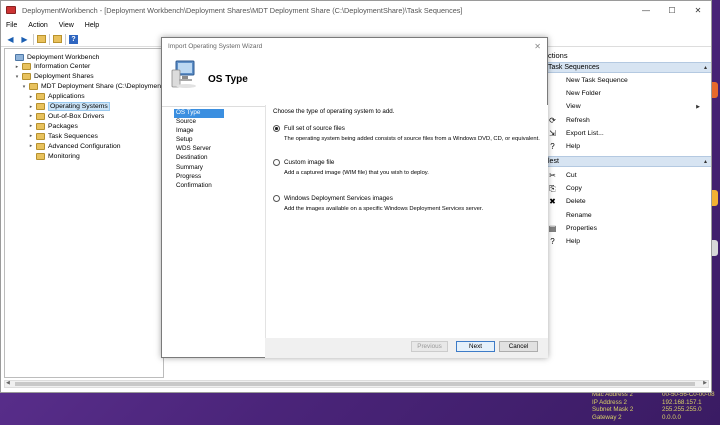 This screenshot has width=720, height=425. Describe the element at coordinates (583, 93) in the screenshot. I see `action-label: New Folder` at that location.